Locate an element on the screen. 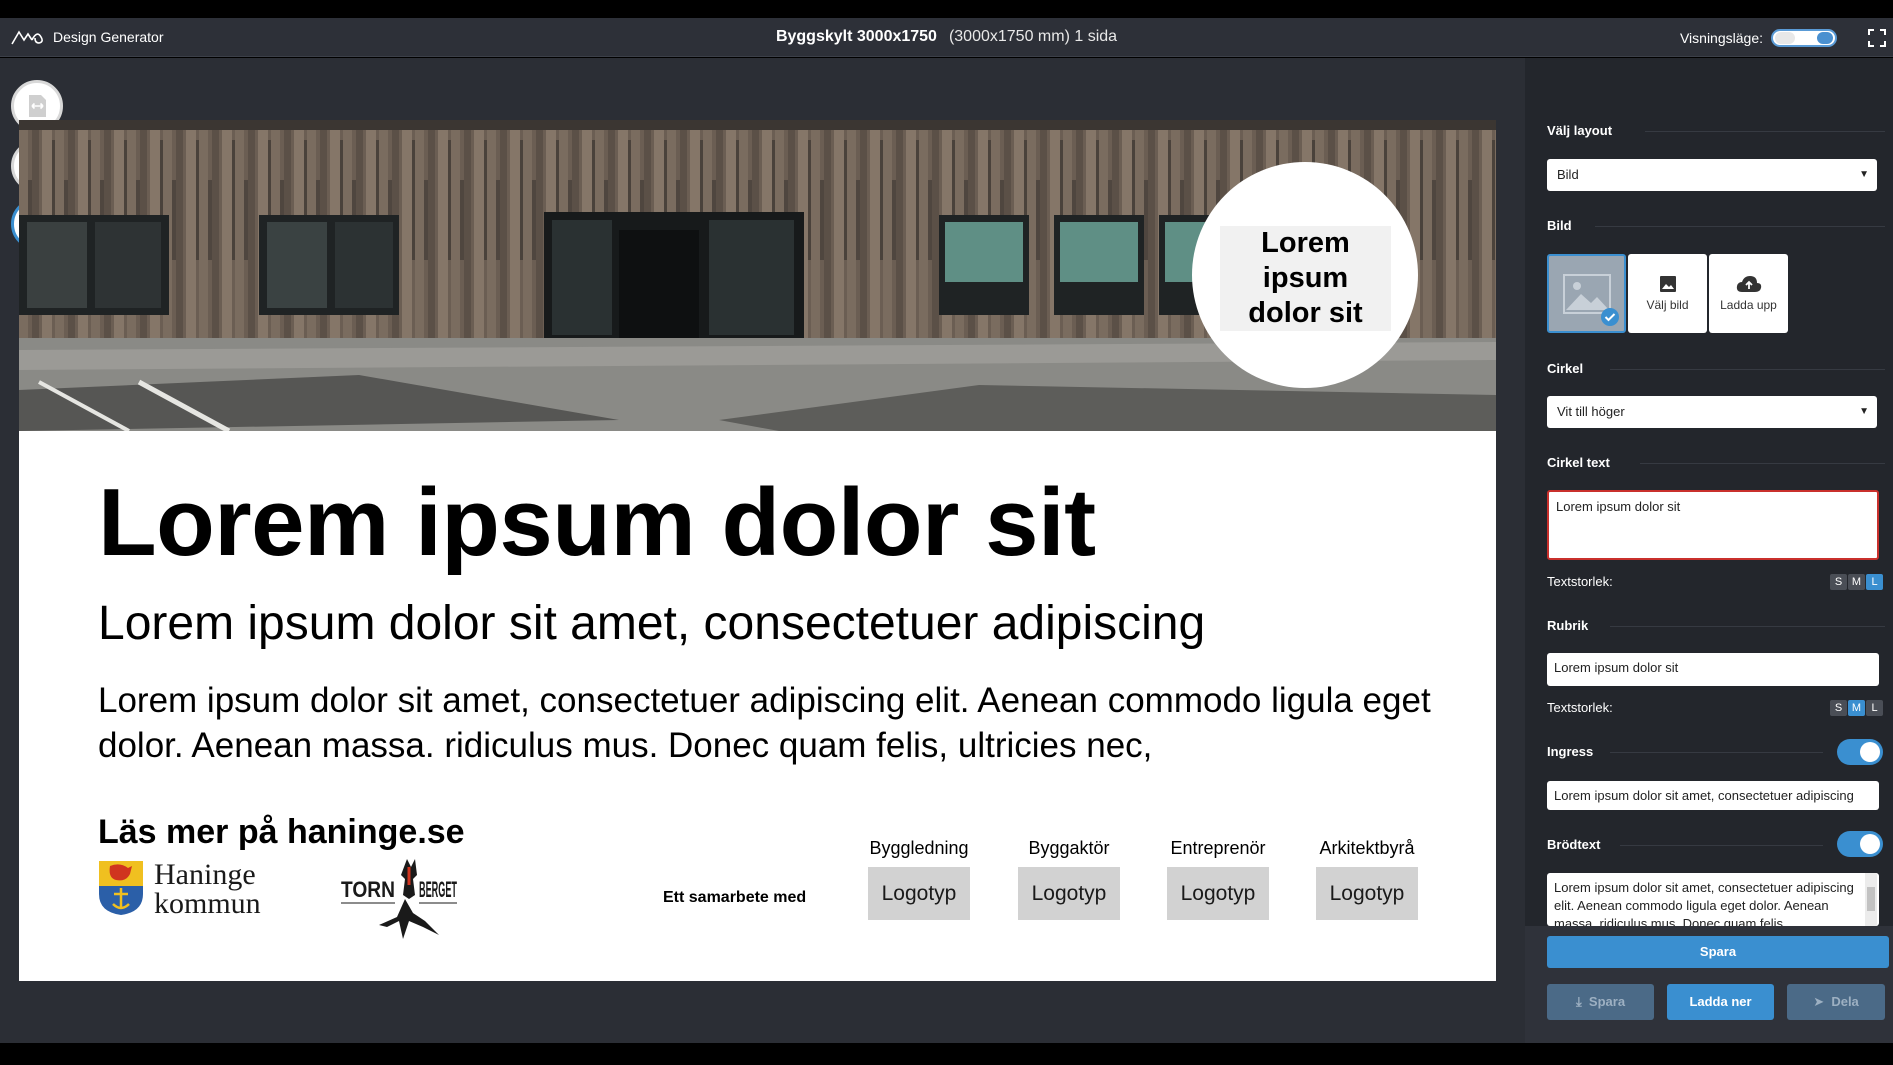 Image resolution: width=1893 pixels, height=1065 pixels. body-toggle is located at coordinates (1860, 844).